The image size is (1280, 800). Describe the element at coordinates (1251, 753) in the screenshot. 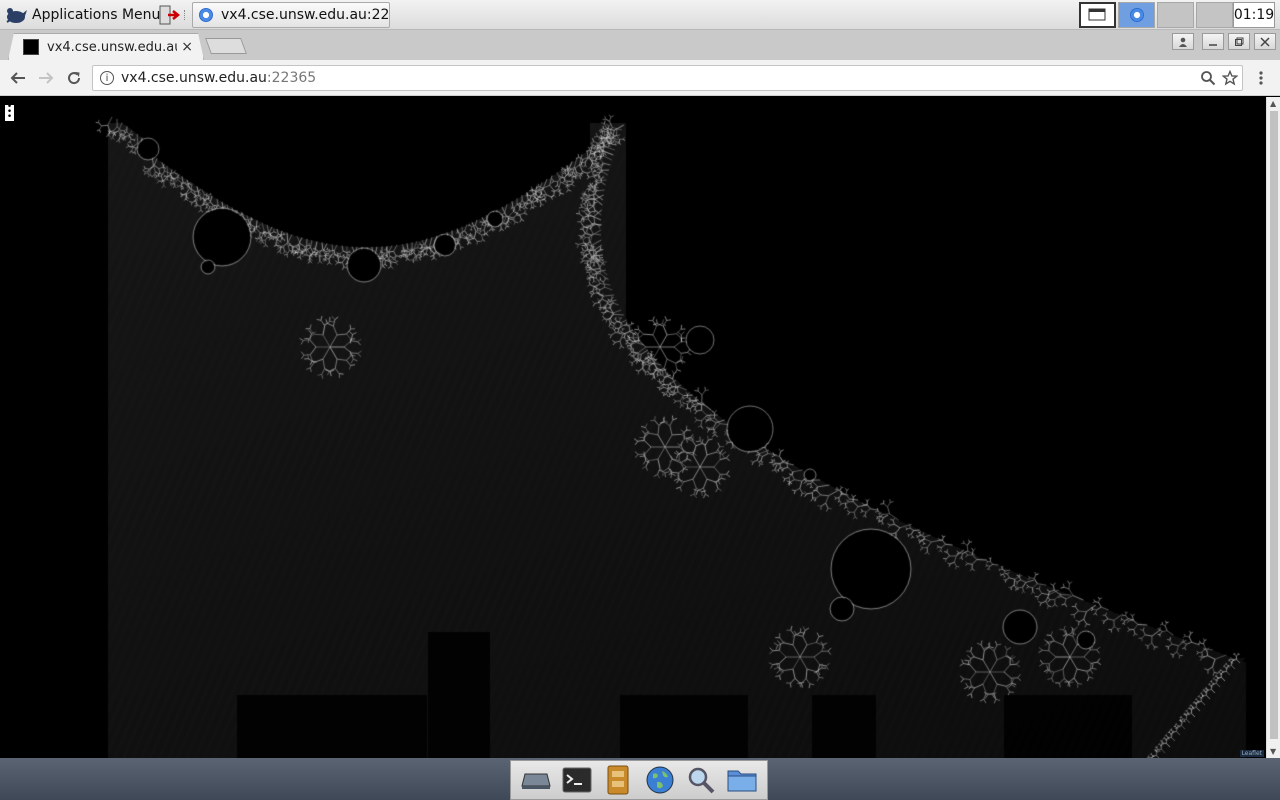

I see `map-attribution: Leaflet` at that location.